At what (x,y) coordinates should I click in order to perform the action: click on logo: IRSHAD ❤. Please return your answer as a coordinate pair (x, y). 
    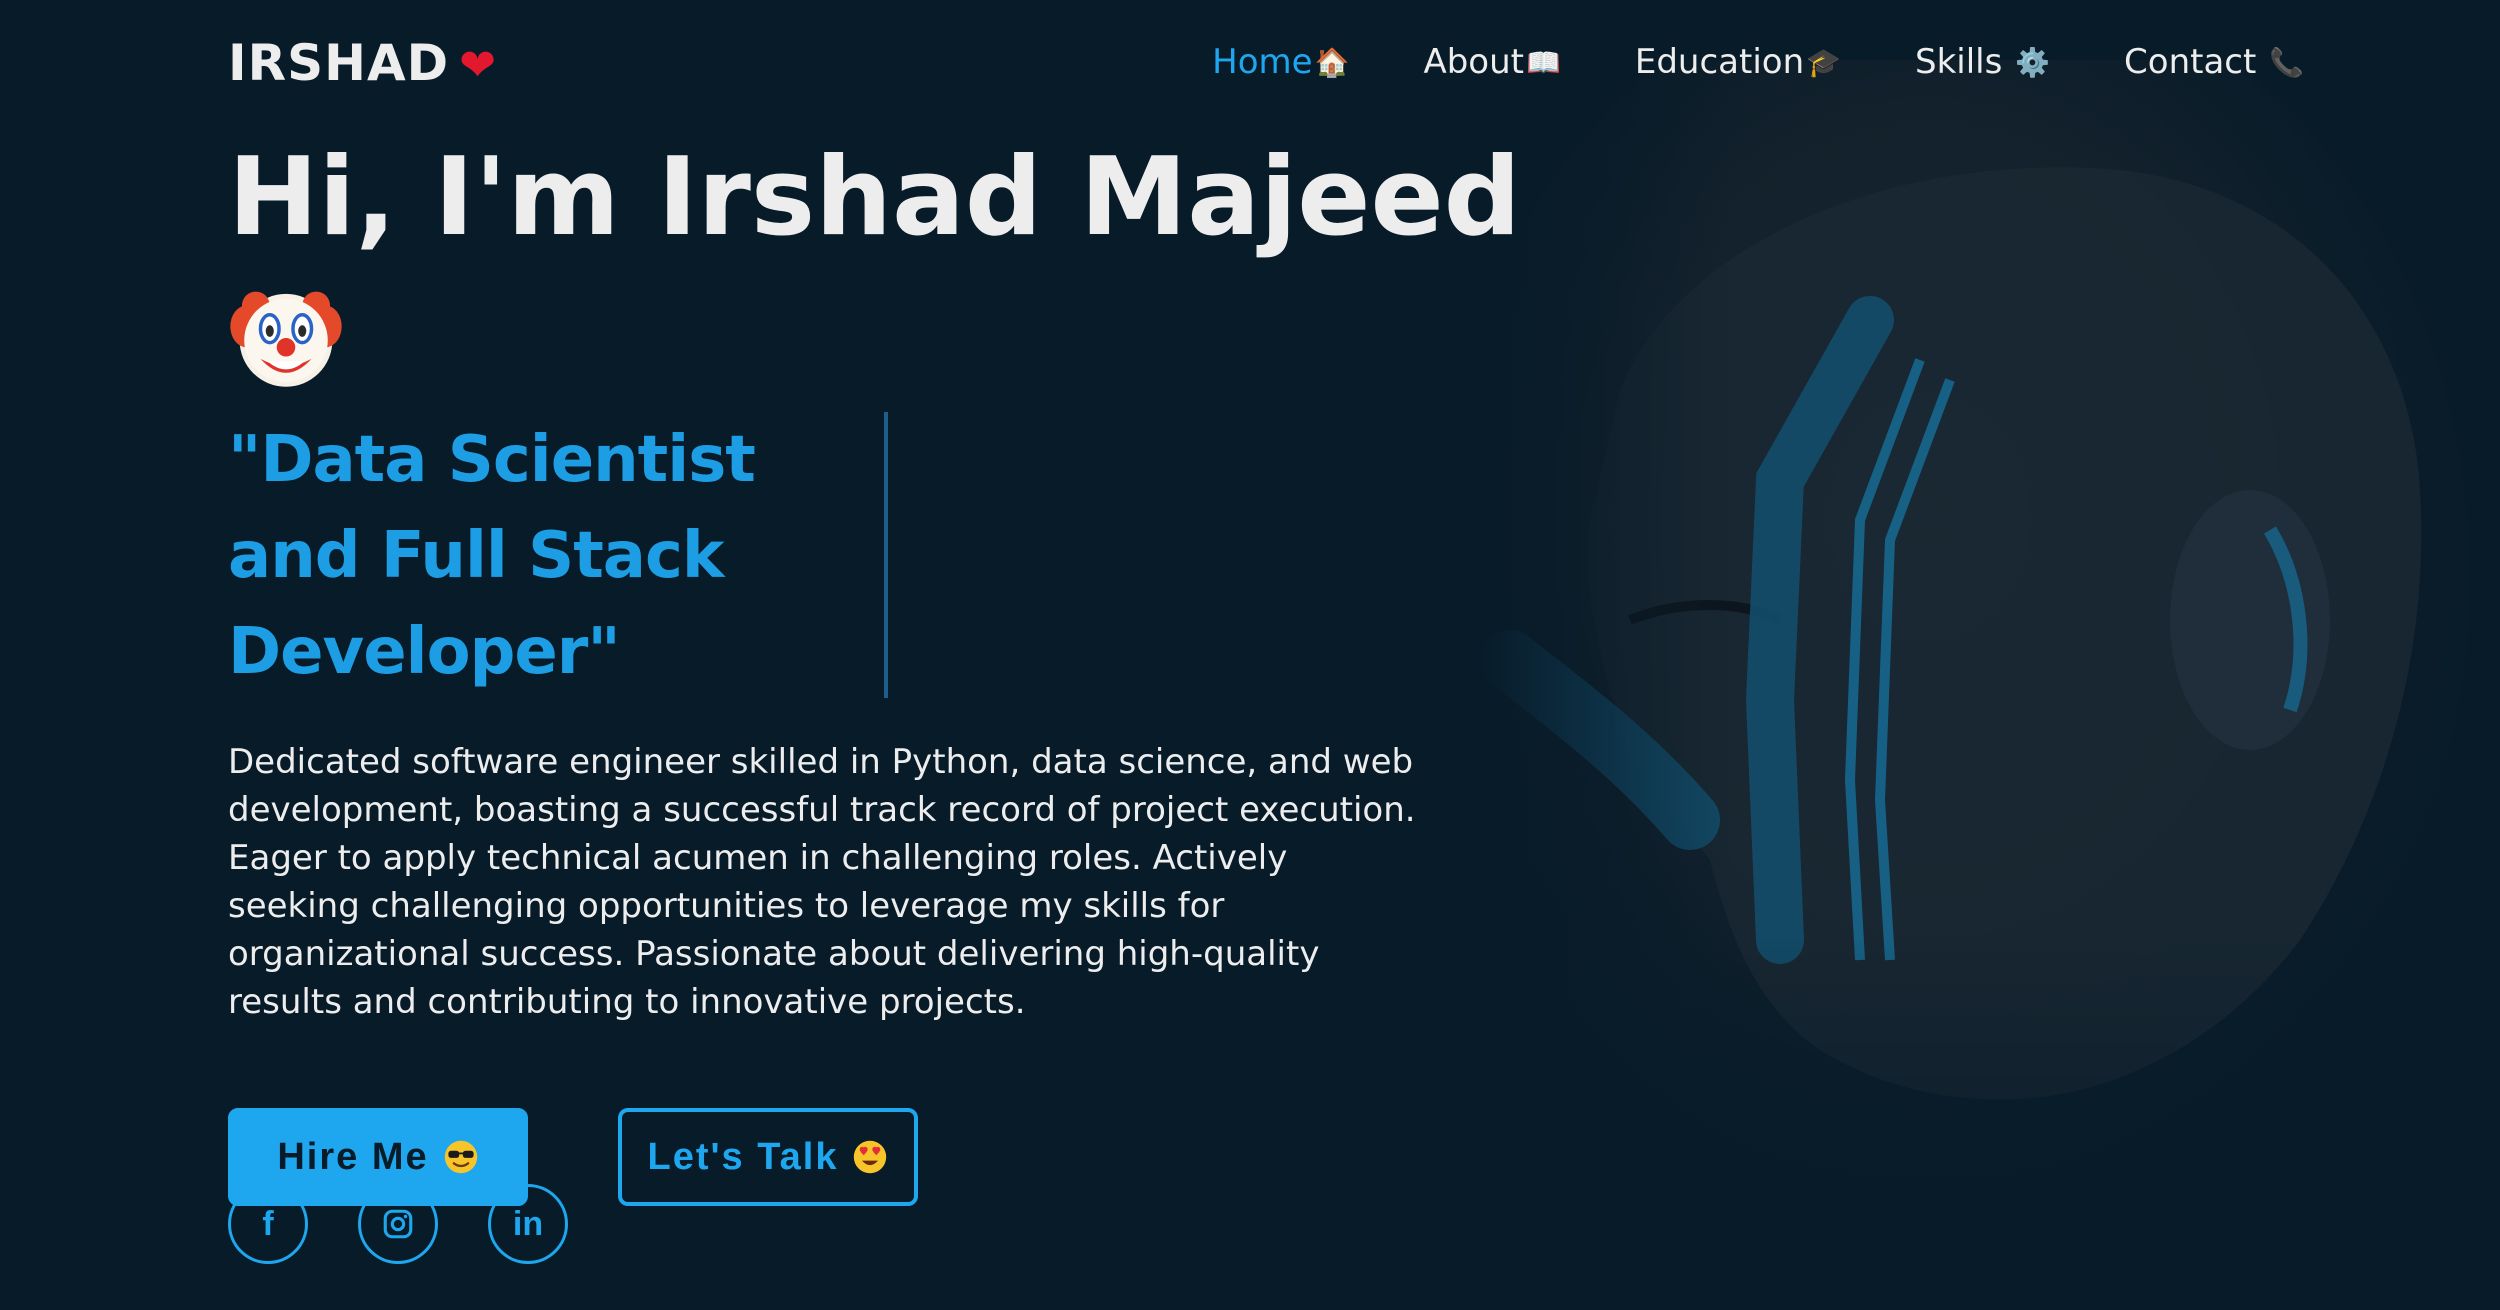
    Looking at the image, I should click on (362, 63).